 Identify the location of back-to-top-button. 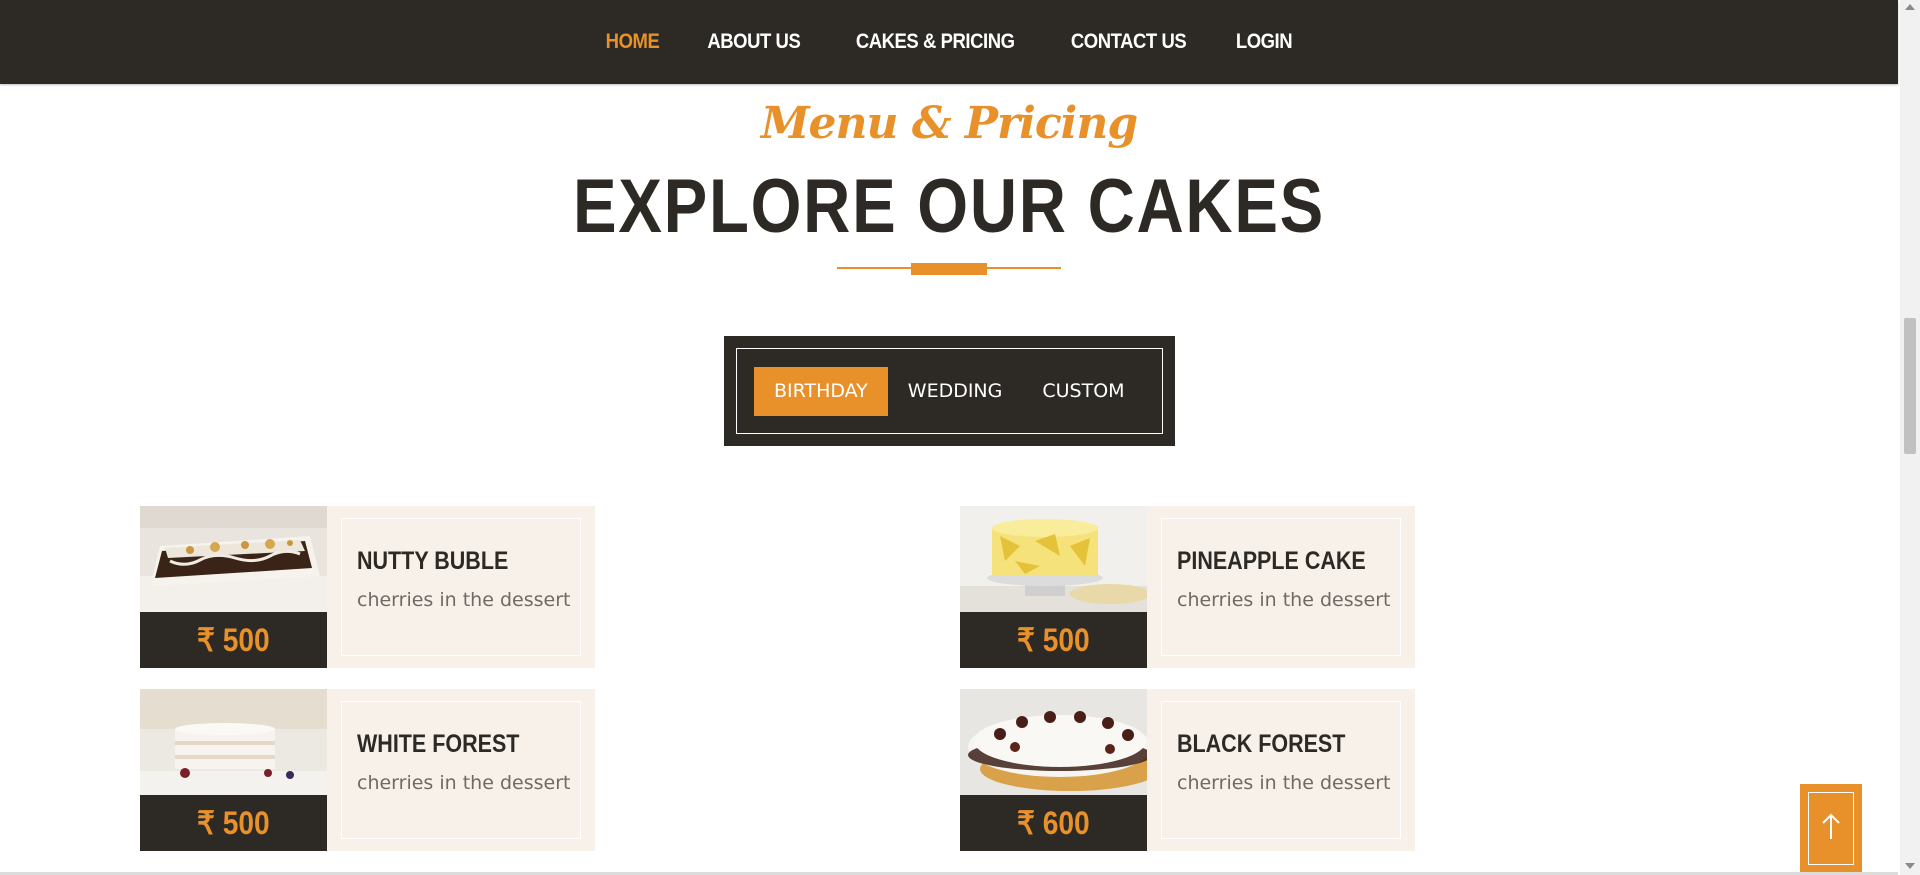
(1831, 828).